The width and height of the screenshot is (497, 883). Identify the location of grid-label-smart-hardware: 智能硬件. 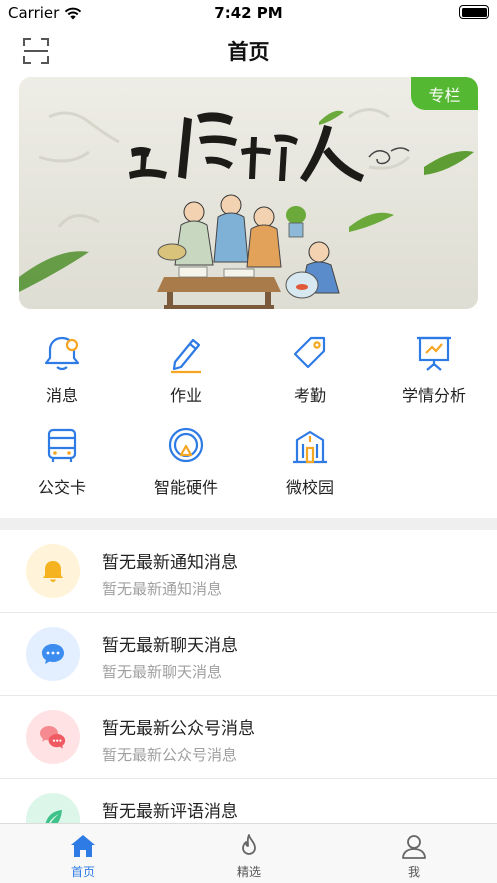
(185, 487).